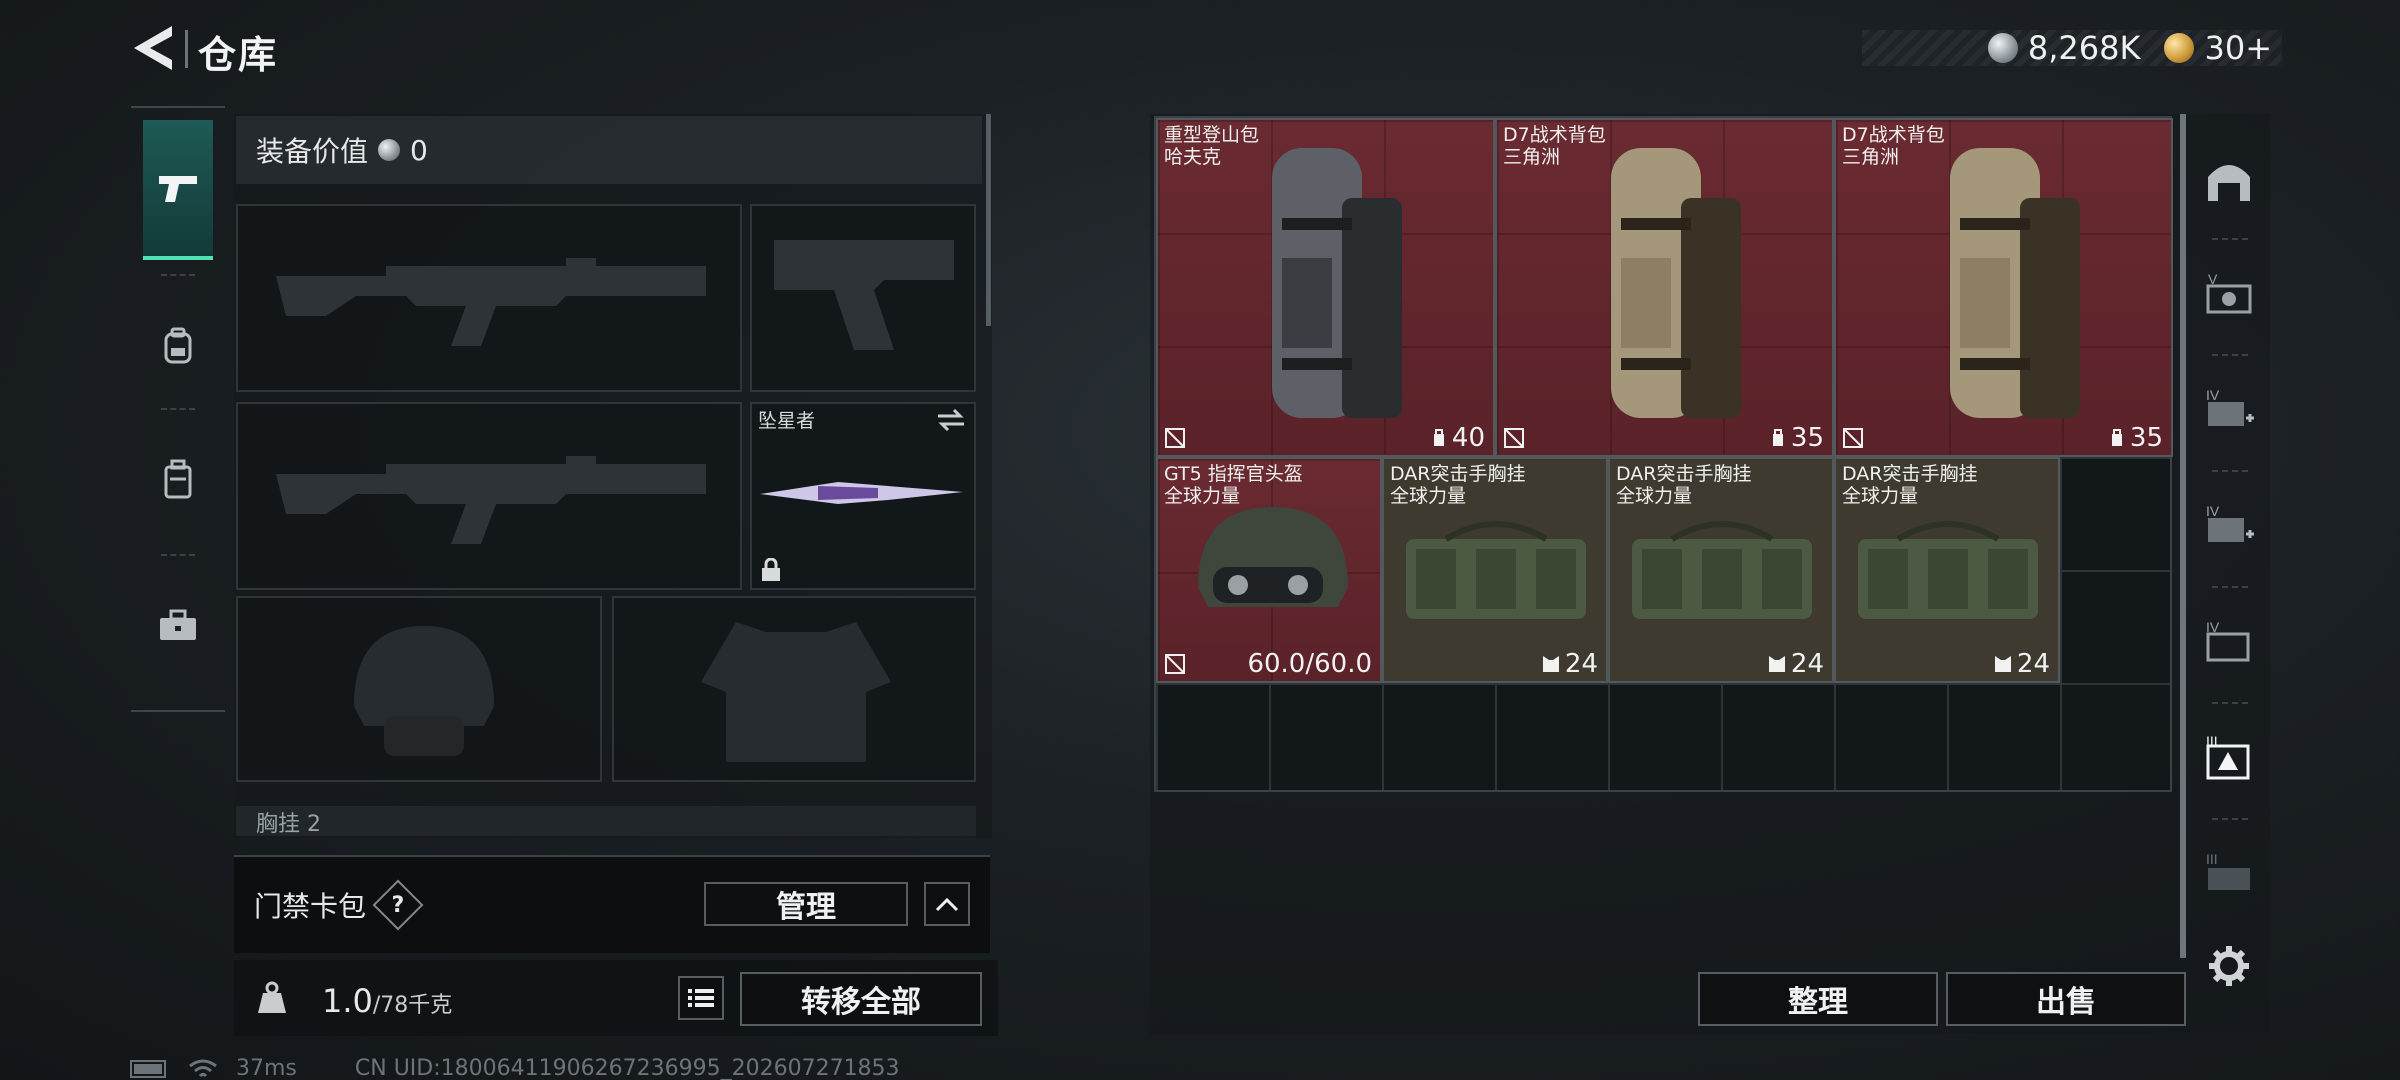  I want to click on loadout-scrollbar, so click(988, 220).